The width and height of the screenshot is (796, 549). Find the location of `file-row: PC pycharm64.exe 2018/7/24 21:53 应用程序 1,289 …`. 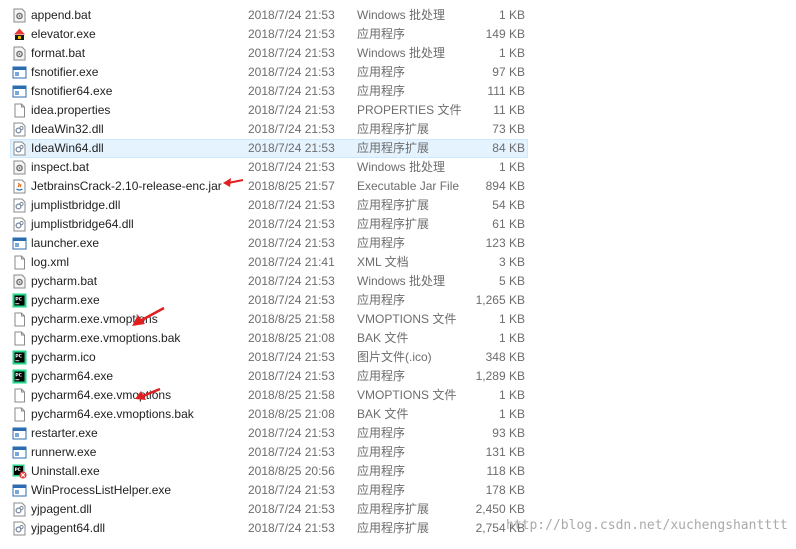

file-row: PC pycharm64.exe 2018/7/24 21:53 应用程序 1,289 … is located at coordinates (398, 376).